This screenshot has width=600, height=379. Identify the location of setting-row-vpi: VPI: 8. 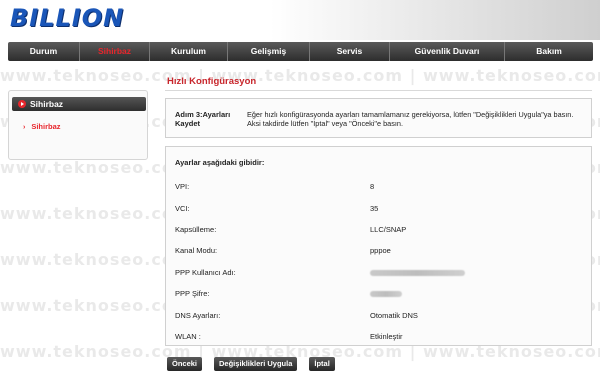
(380, 187).